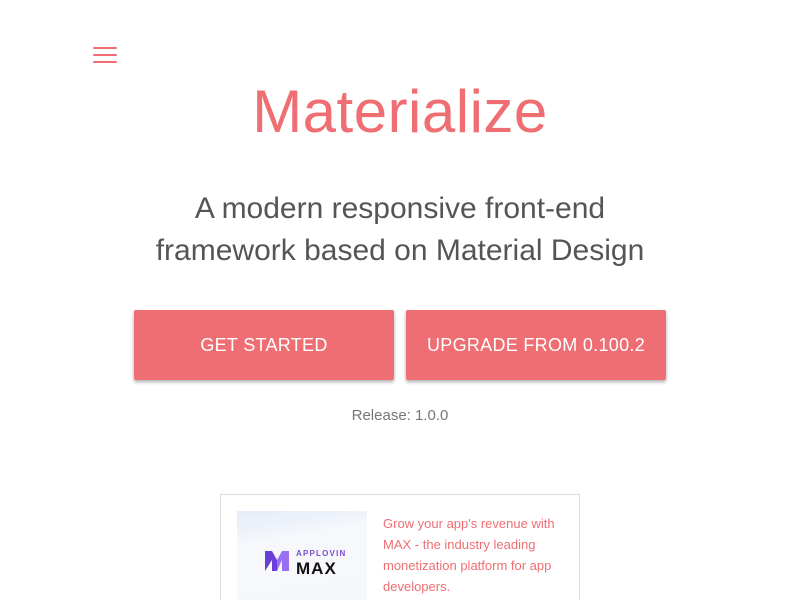 The width and height of the screenshot is (800, 600). Describe the element at coordinates (264, 345) in the screenshot. I see `get-started-button: GET STARTED` at that location.